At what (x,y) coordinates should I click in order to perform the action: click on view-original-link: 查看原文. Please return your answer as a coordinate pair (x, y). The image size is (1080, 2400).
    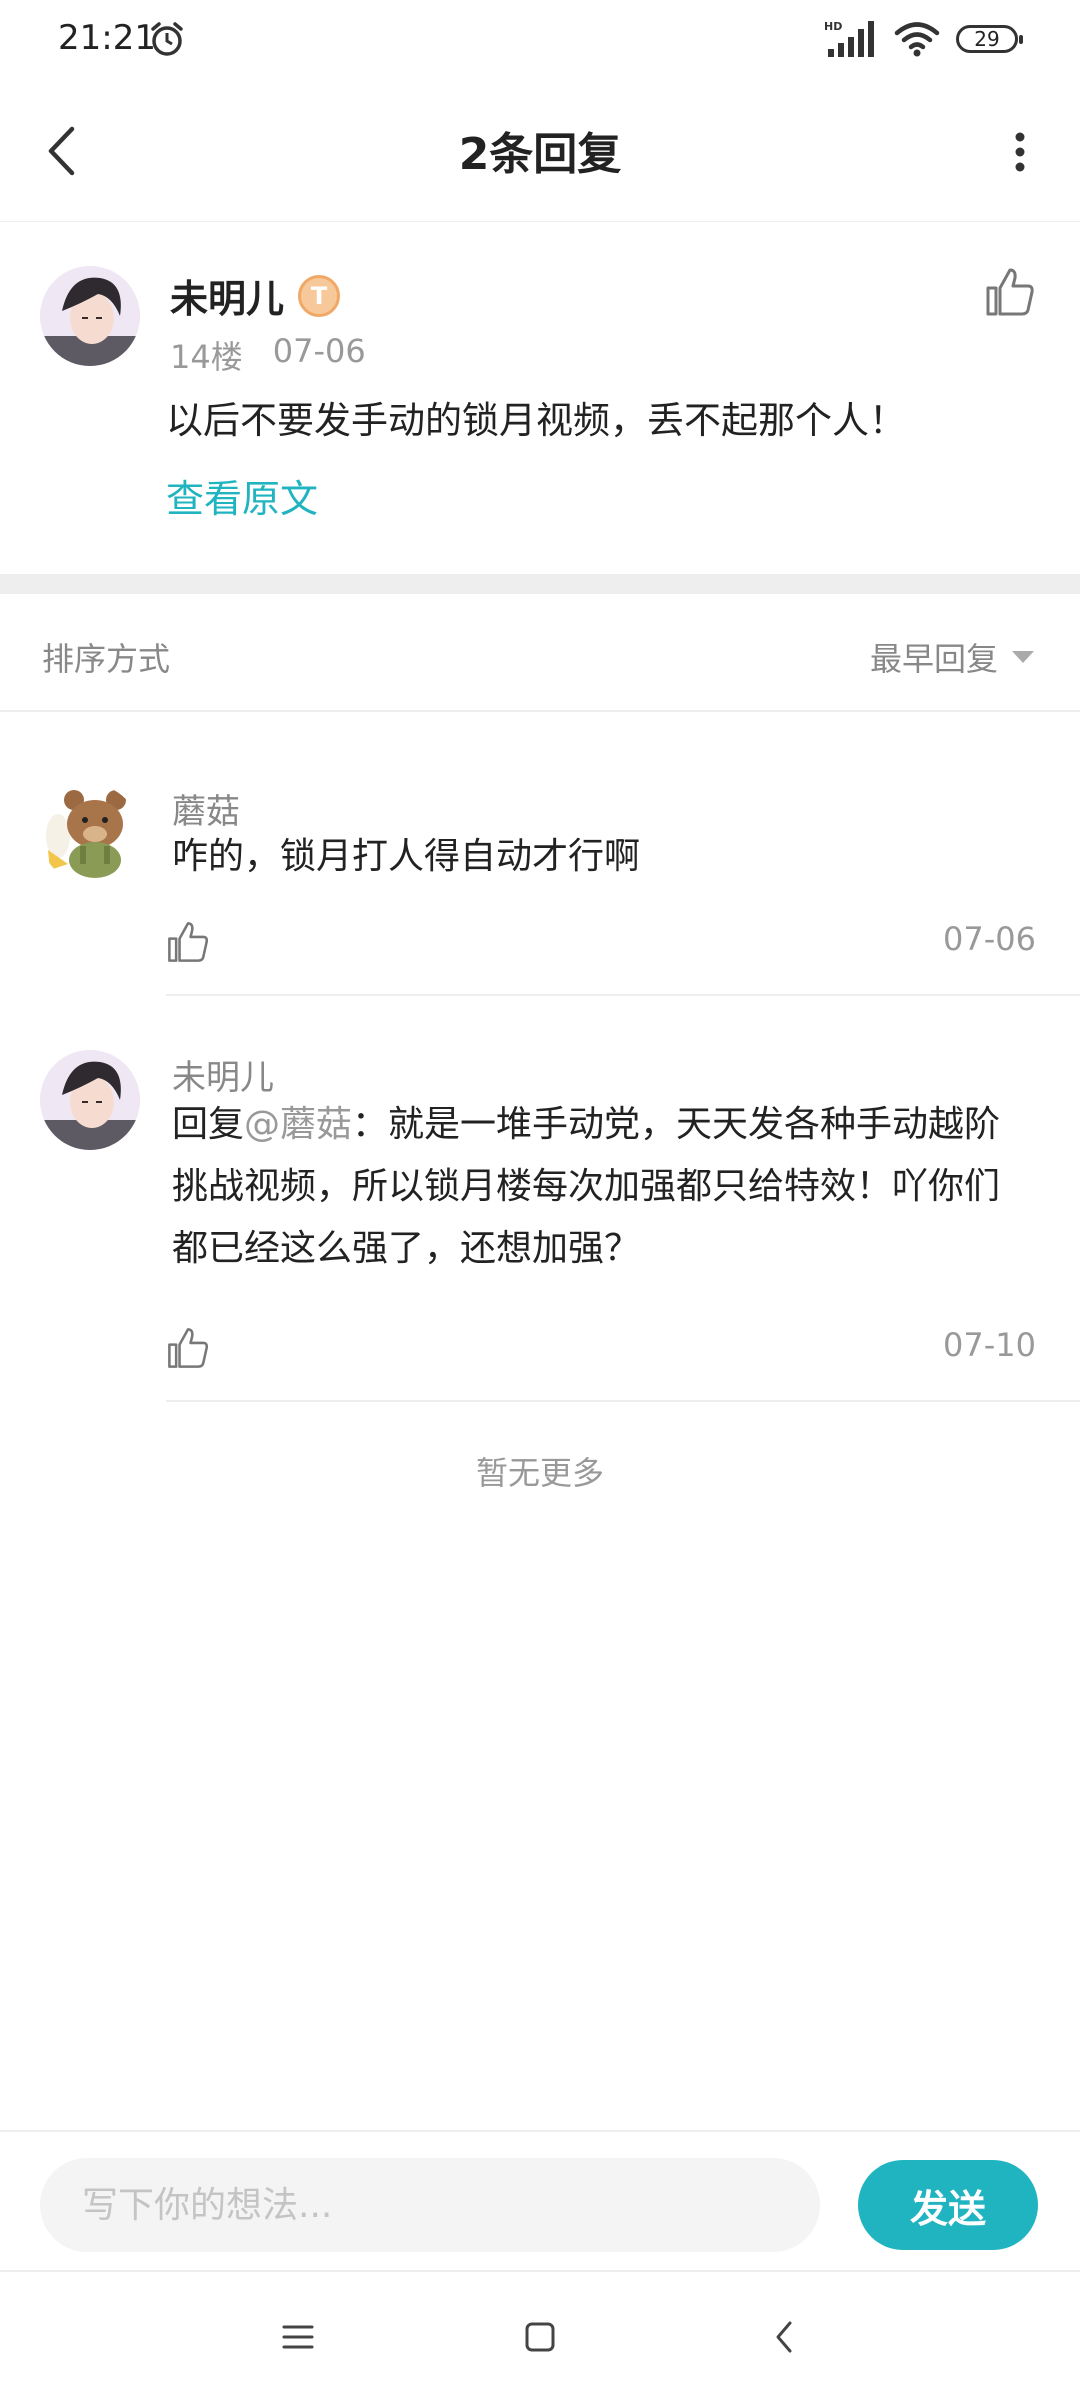
    Looking at the image, I should click on (242, 495).